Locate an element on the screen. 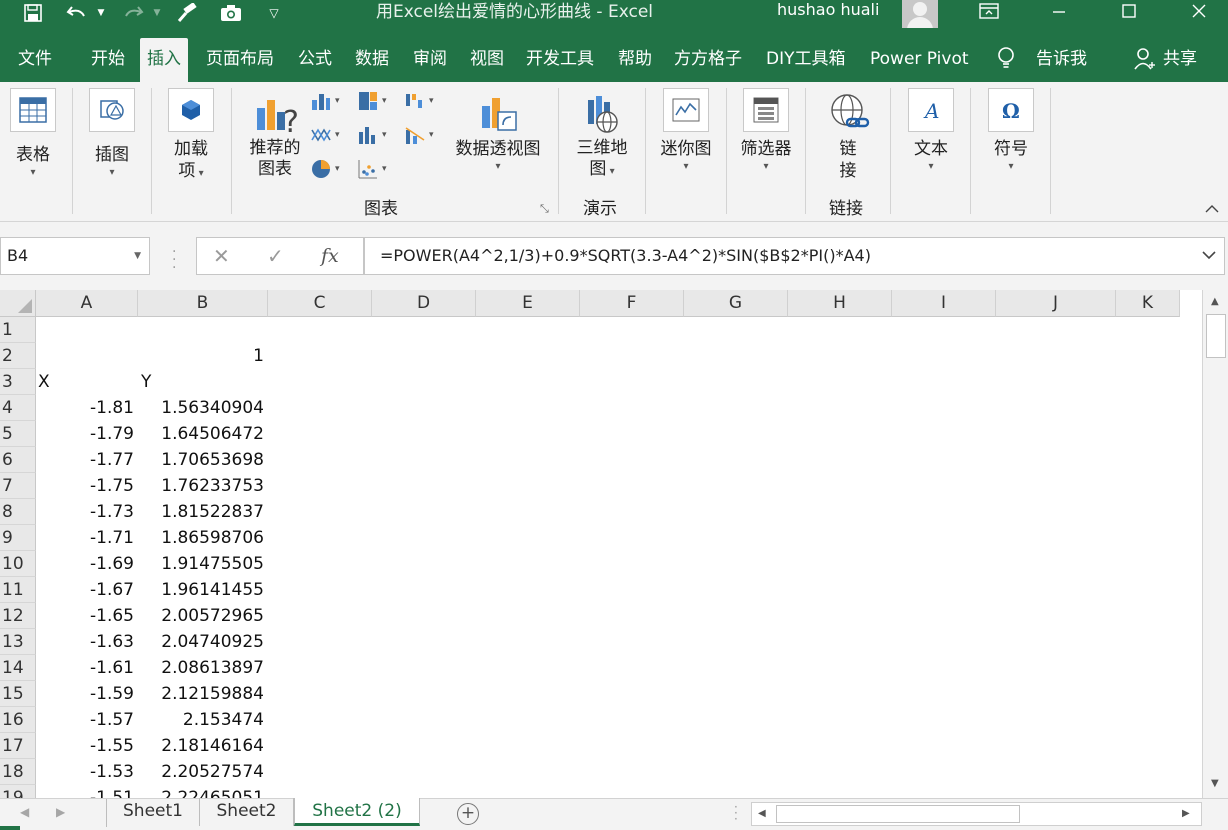  cell-x-value: -1.65 is located at coordinates (85, 616).